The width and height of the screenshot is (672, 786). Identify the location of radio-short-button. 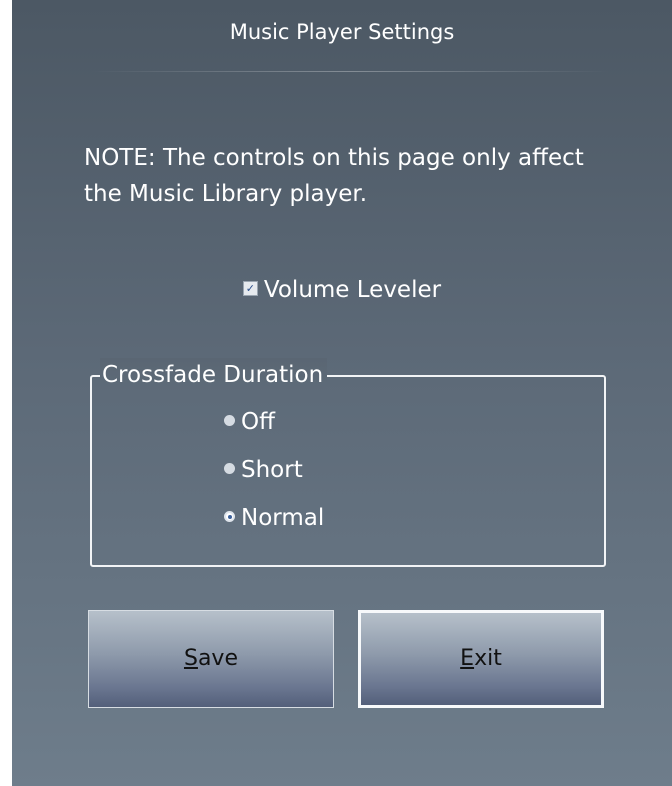
(229, 468).